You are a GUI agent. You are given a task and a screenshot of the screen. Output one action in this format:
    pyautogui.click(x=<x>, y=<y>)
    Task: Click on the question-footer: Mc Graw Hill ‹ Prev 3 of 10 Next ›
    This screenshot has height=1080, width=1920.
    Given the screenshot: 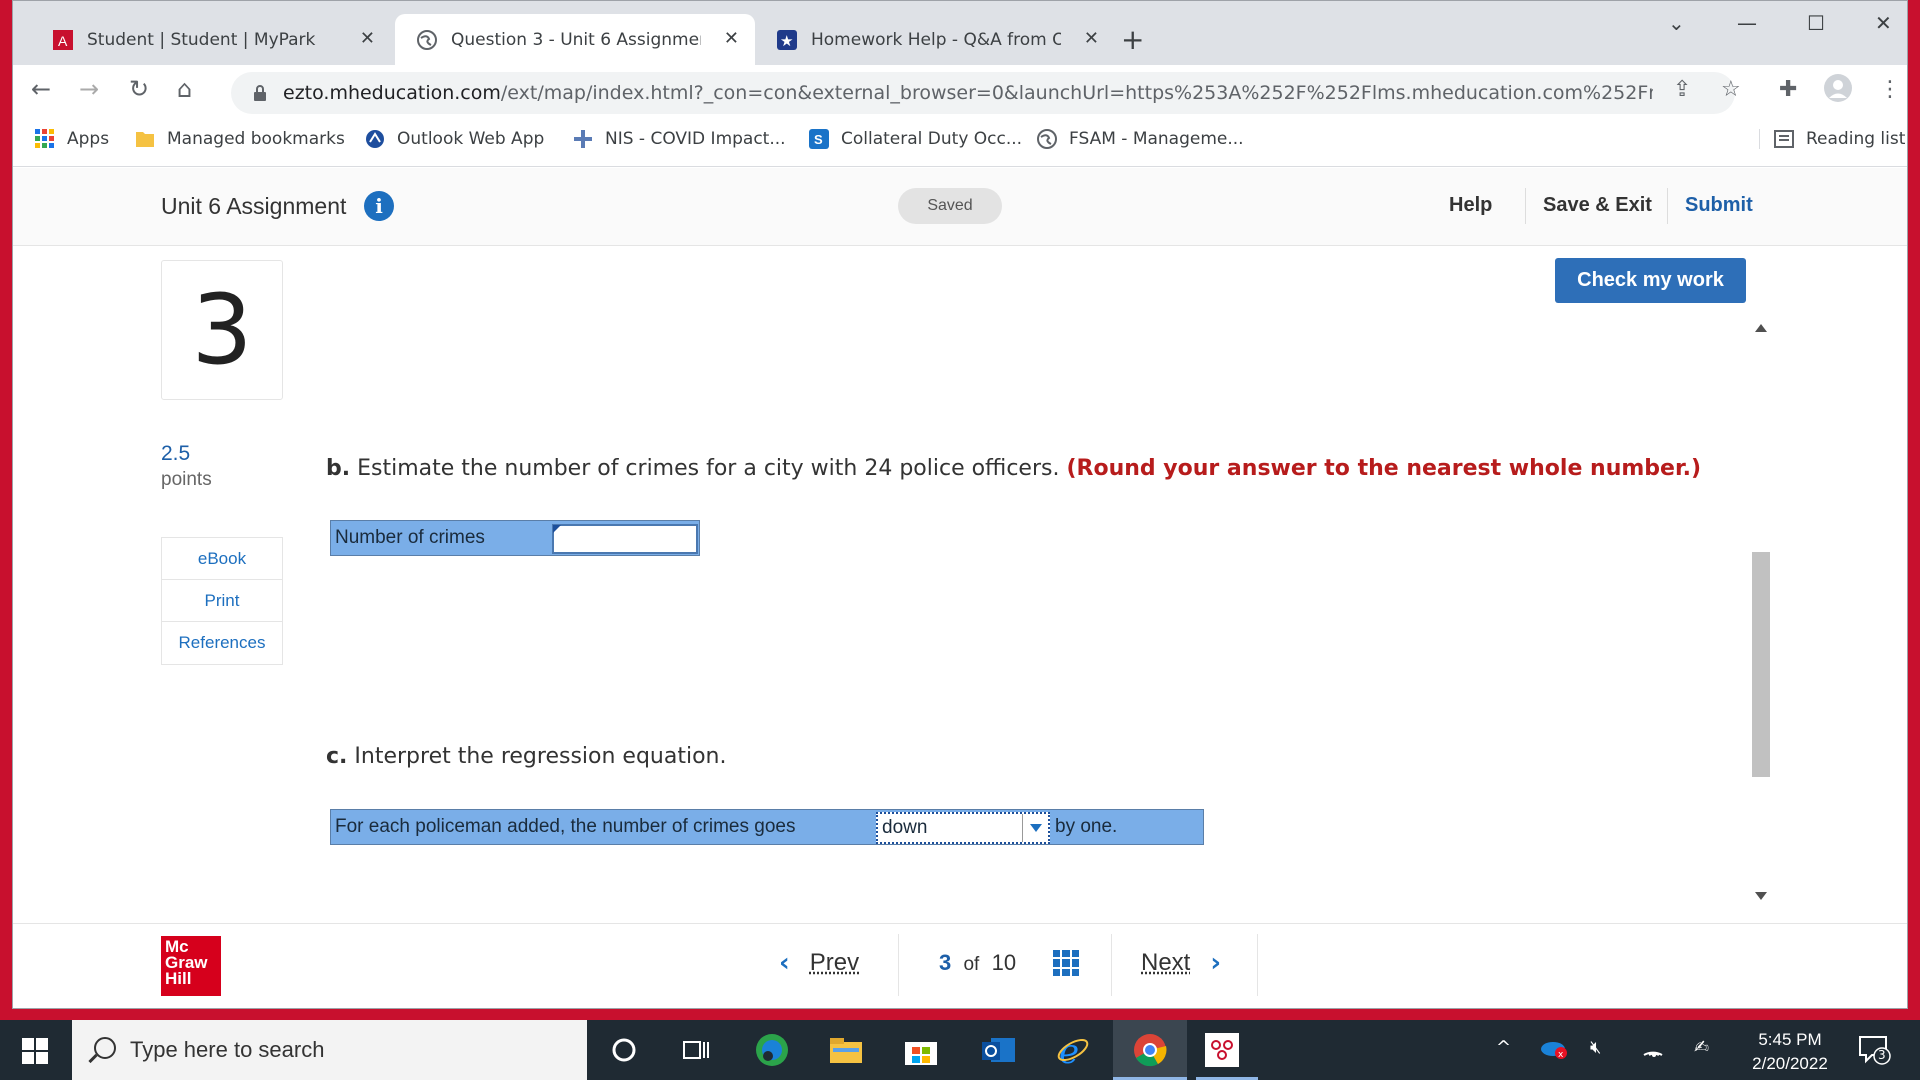 What is the action you would take?
    pyautogui.click(x=960, y=965)
    